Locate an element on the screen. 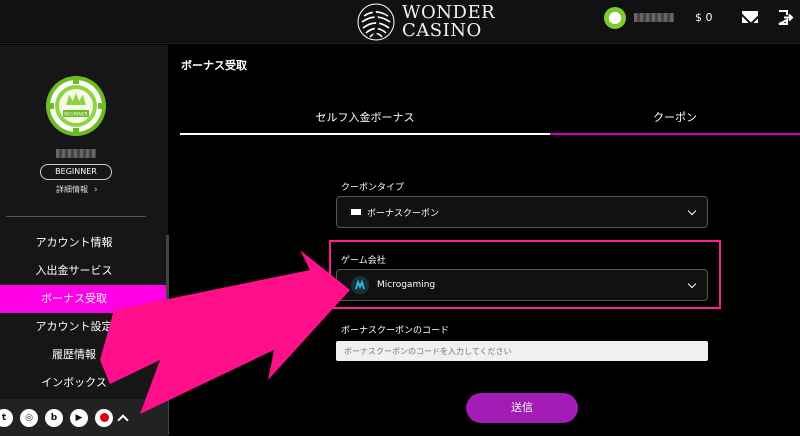 The image size is (800, 436). ticket-icon is located at coordinates (356, 212).